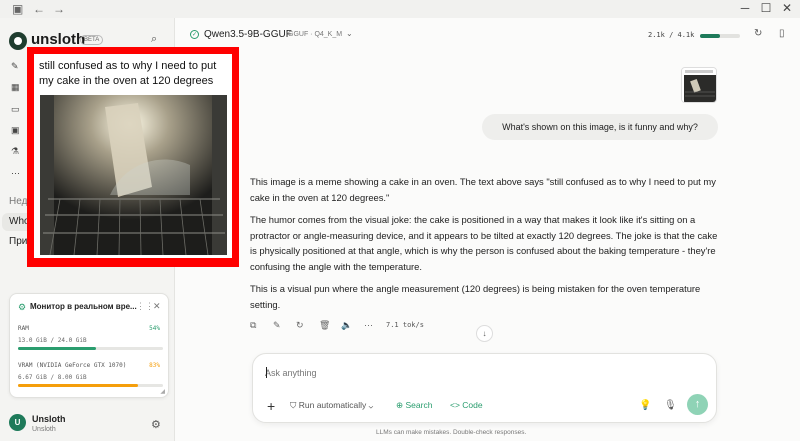  What do you see at coordinates (194, 34) in the screenshot?
I see `model-loaded-check-icon: ✓` at bounding box center [194, 34].